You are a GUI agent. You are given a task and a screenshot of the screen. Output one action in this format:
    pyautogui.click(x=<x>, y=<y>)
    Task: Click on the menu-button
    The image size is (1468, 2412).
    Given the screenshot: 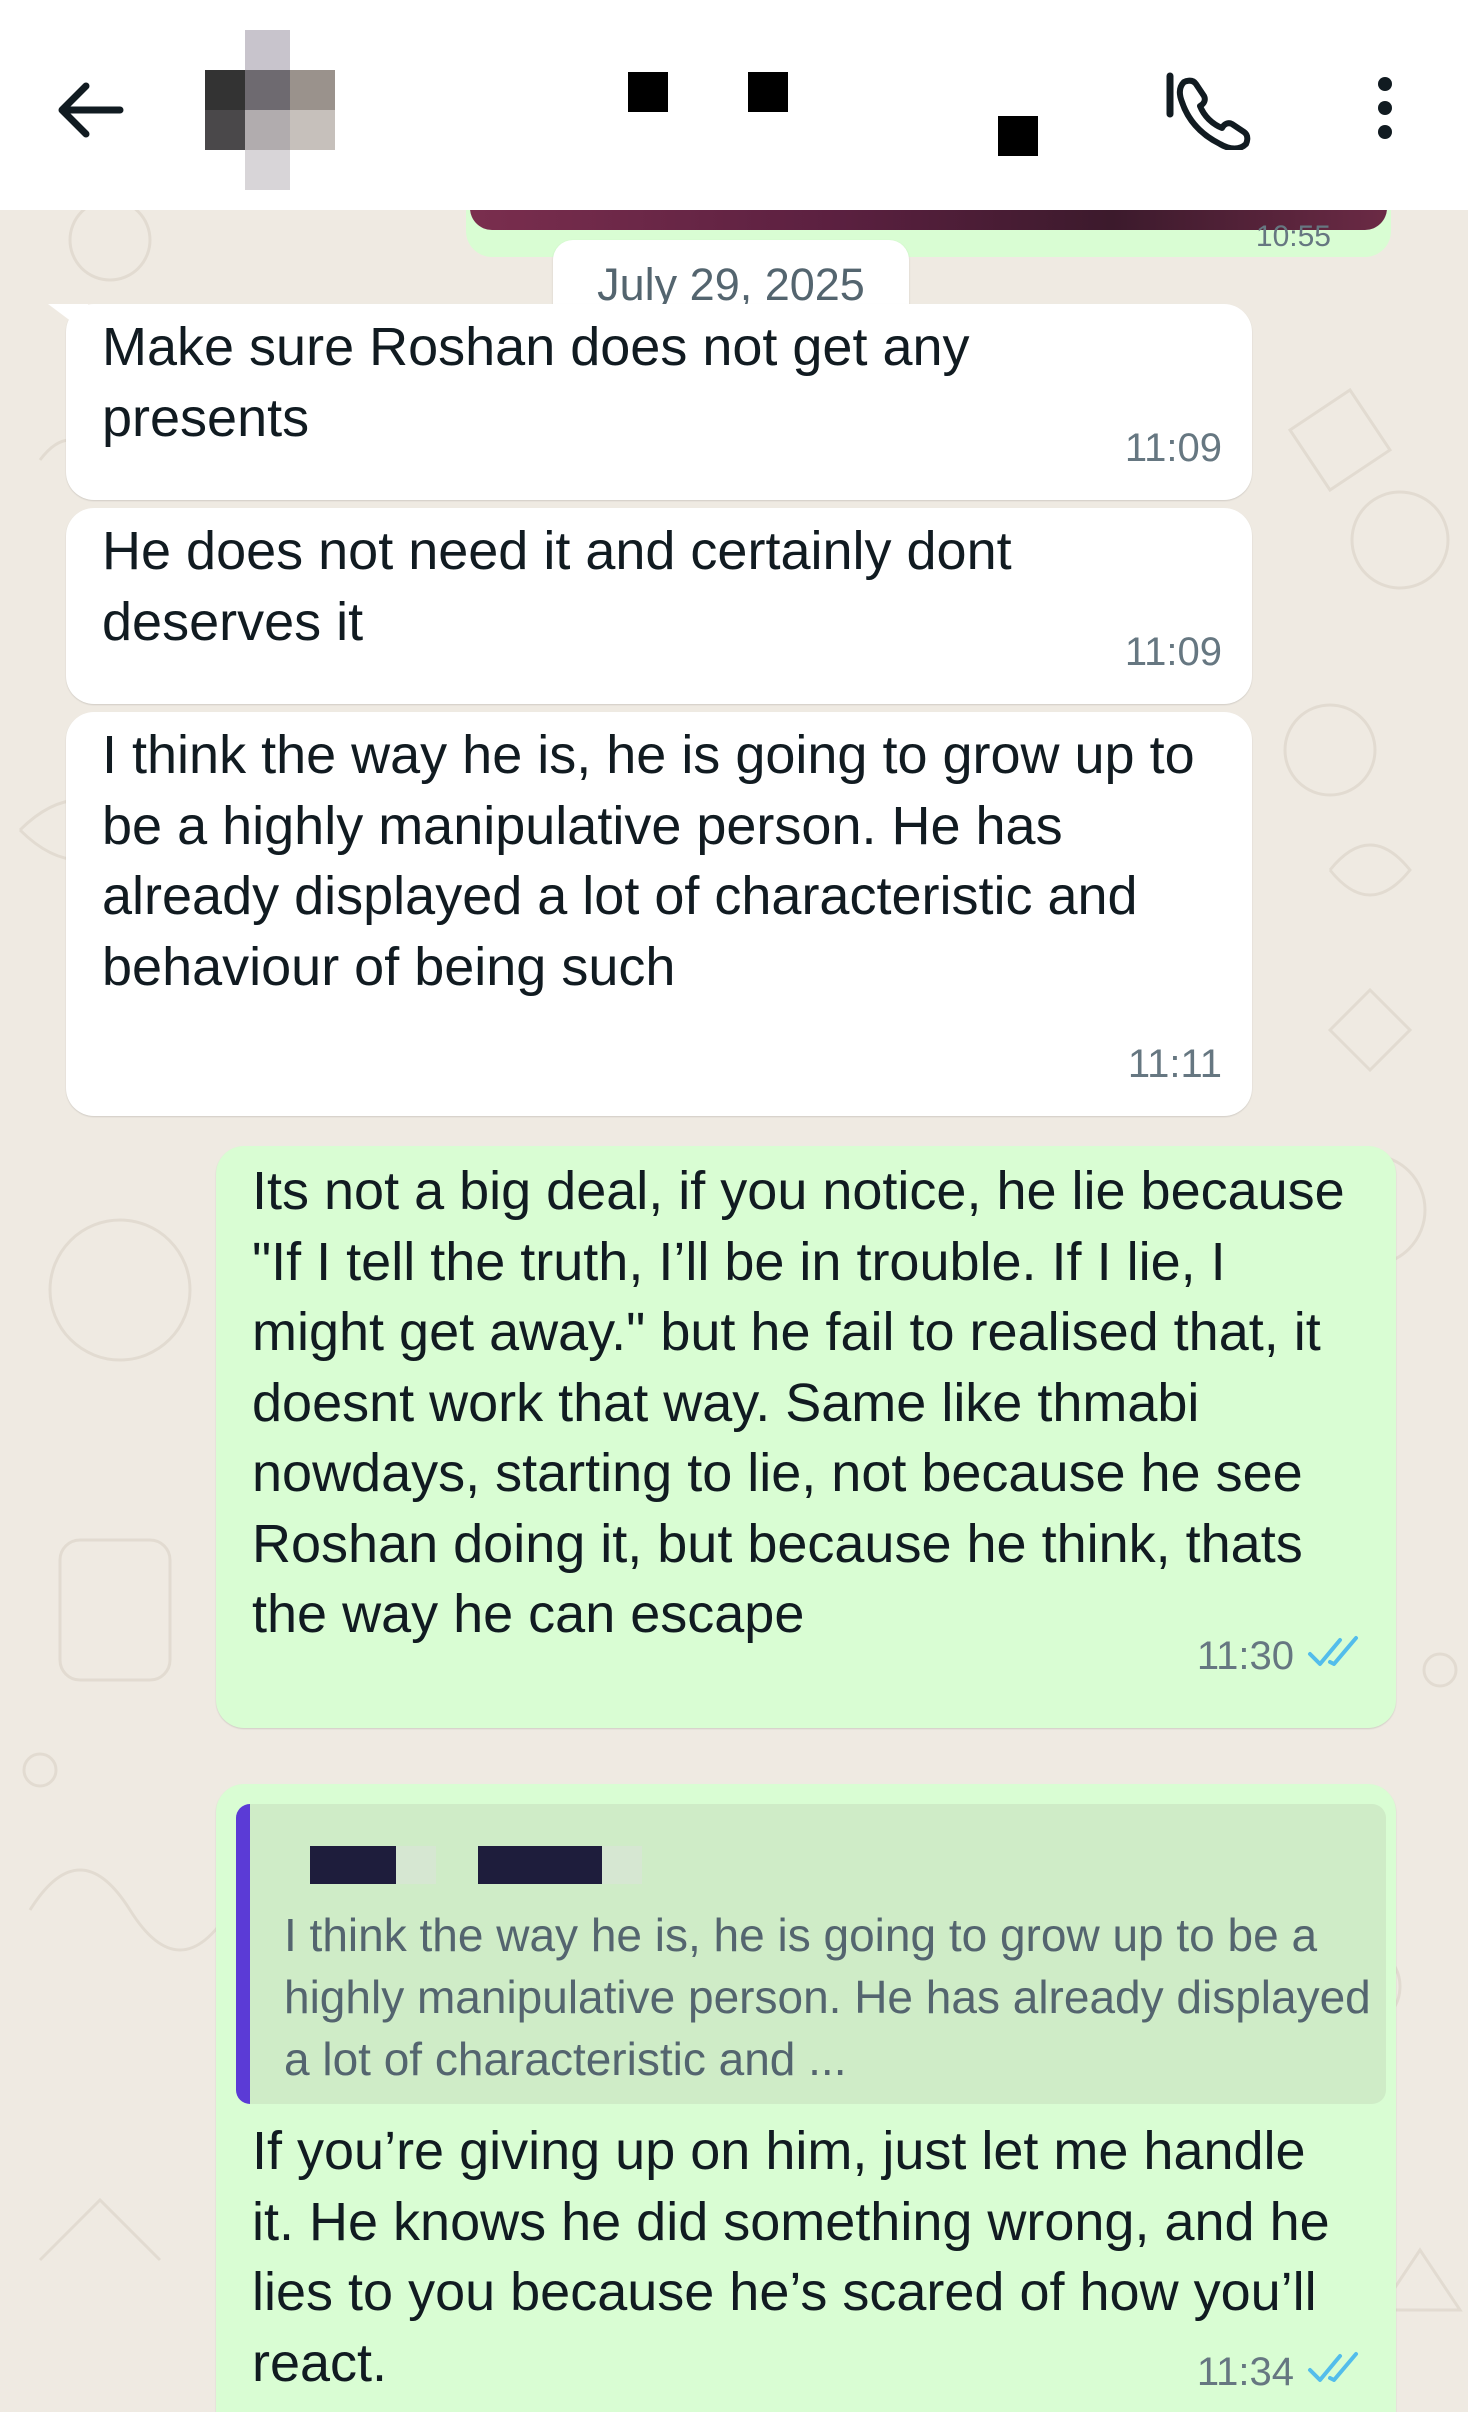 What is the action you would take?
    pyautogui.click(x=1385, y=110)
    